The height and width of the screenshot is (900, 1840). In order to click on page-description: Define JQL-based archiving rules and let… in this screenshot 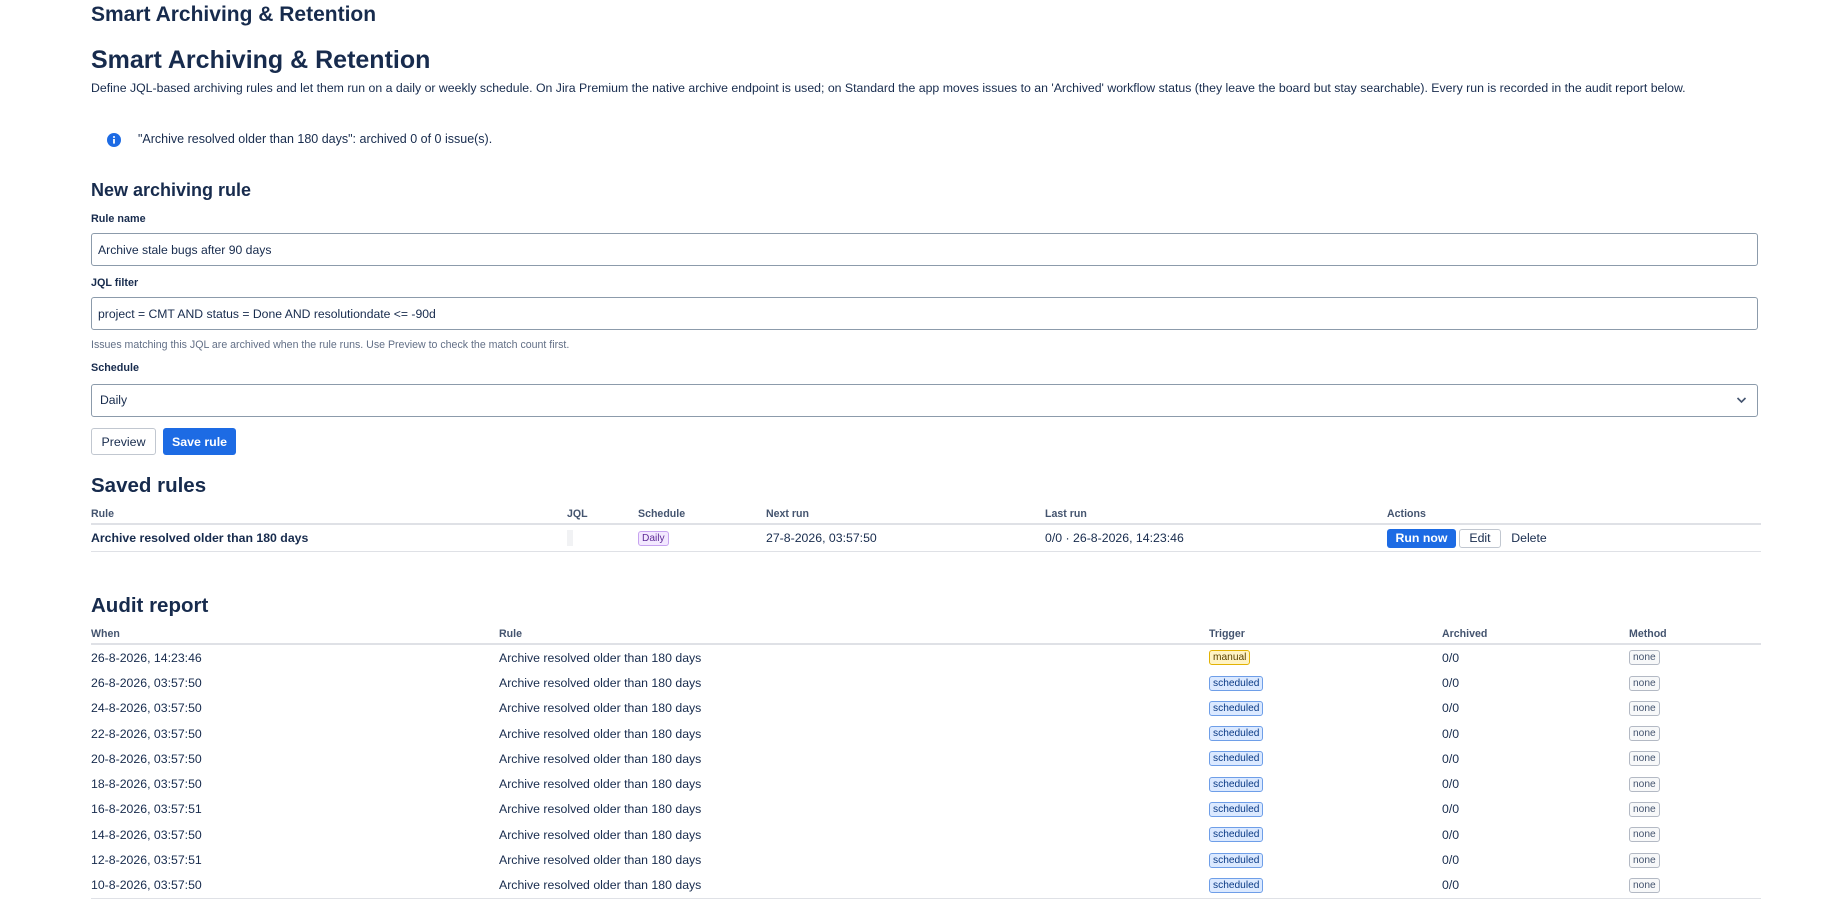, I will do `click(888, 88)`.